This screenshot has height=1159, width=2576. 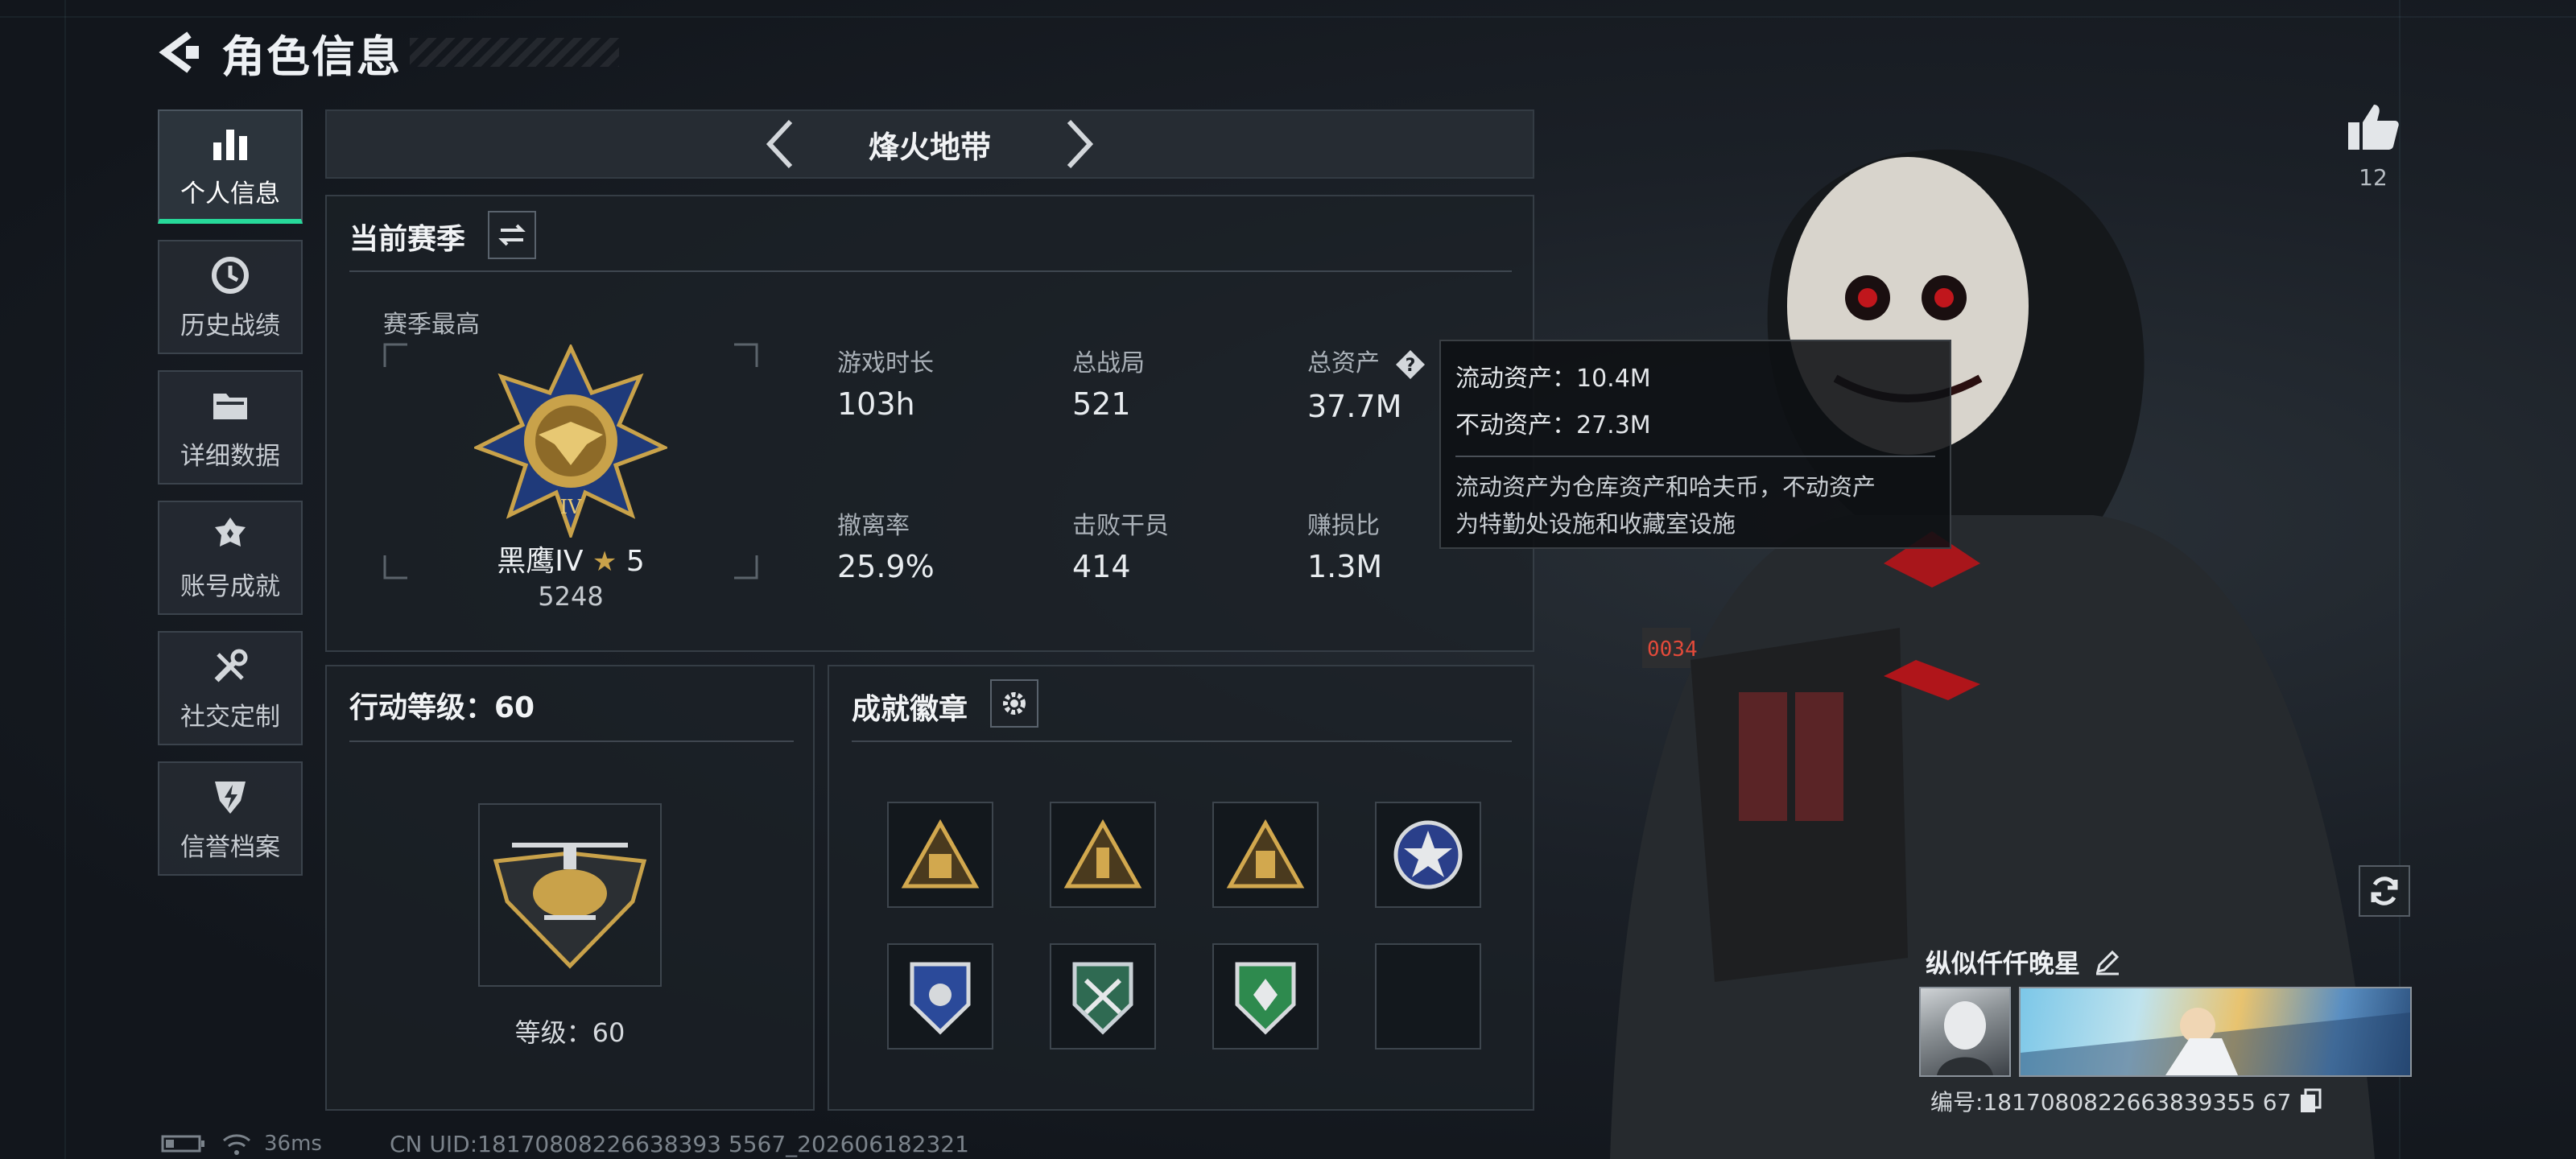 What do you see at coordinates (231, 665) in the screenshot?
I see `wrench-icon` at bounding box center [231, 665].